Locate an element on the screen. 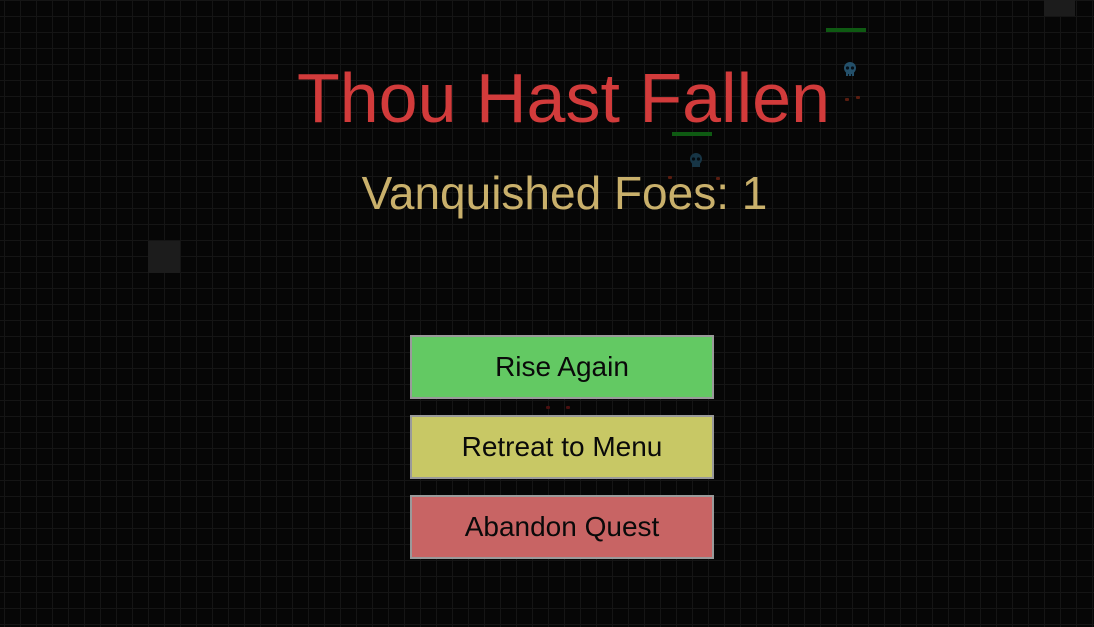  enemy-health-bar is located at coordinates (846, 30).